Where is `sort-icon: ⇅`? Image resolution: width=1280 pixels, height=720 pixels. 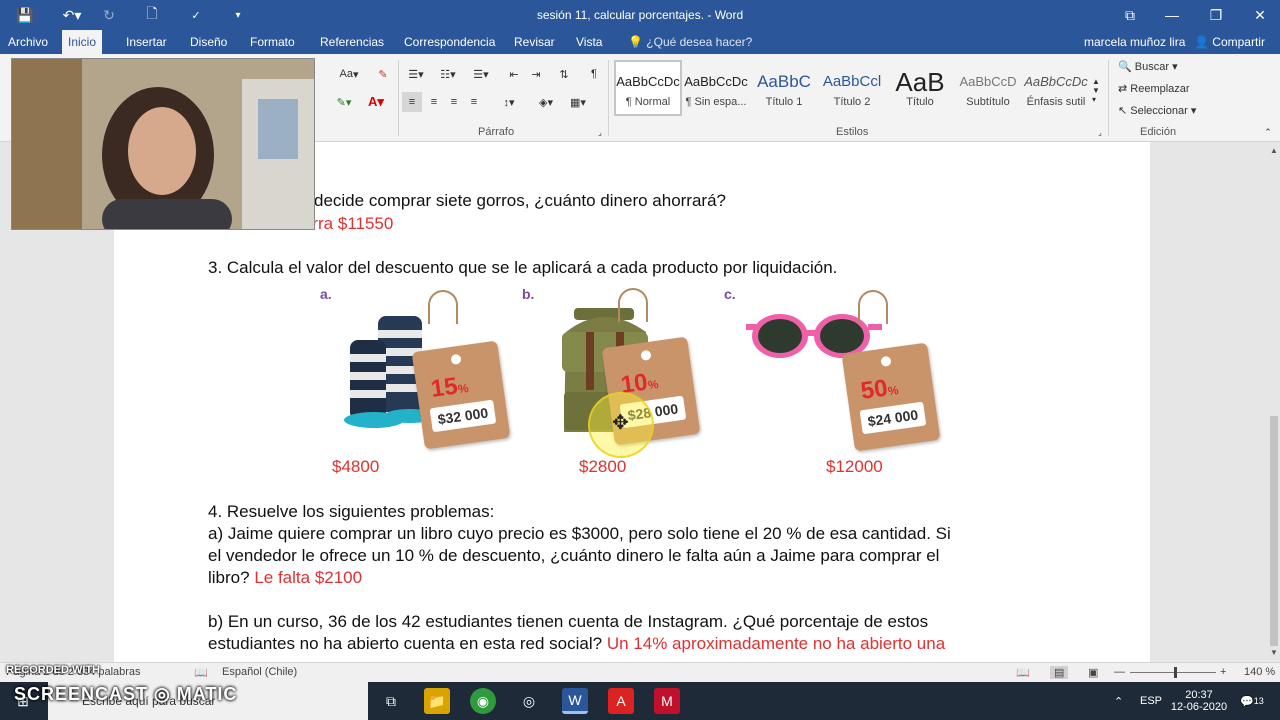
sort-icon: ⇅ is located at coordinates (564, 74).